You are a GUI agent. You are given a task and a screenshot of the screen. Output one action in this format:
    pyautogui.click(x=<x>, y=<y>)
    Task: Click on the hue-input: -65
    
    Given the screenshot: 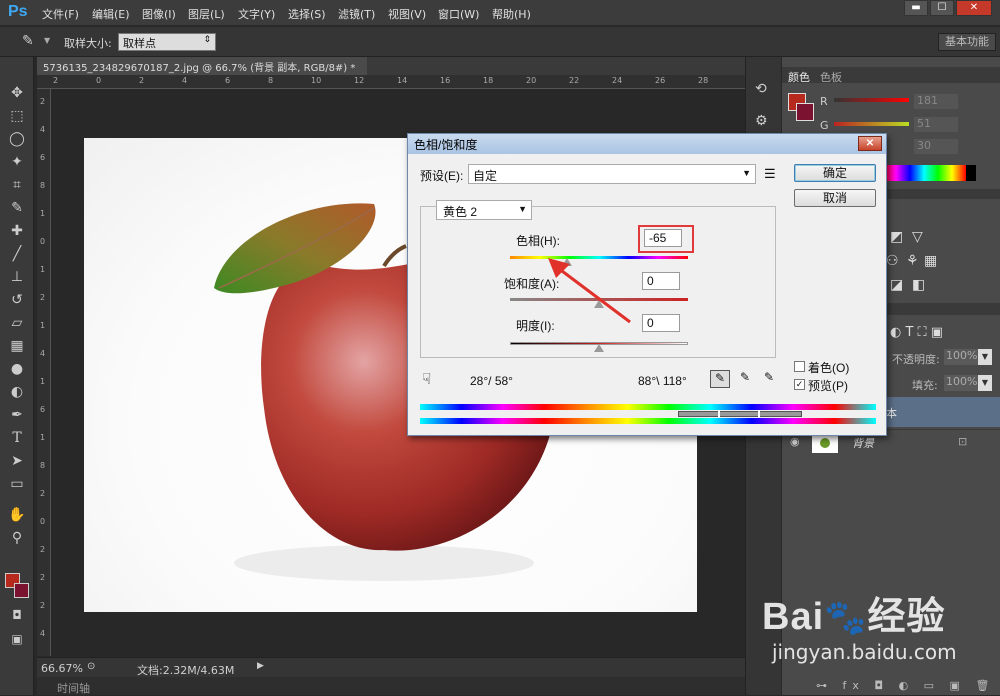 What is the action you would take?
    pyautogui.click(x=663, y=238)
    